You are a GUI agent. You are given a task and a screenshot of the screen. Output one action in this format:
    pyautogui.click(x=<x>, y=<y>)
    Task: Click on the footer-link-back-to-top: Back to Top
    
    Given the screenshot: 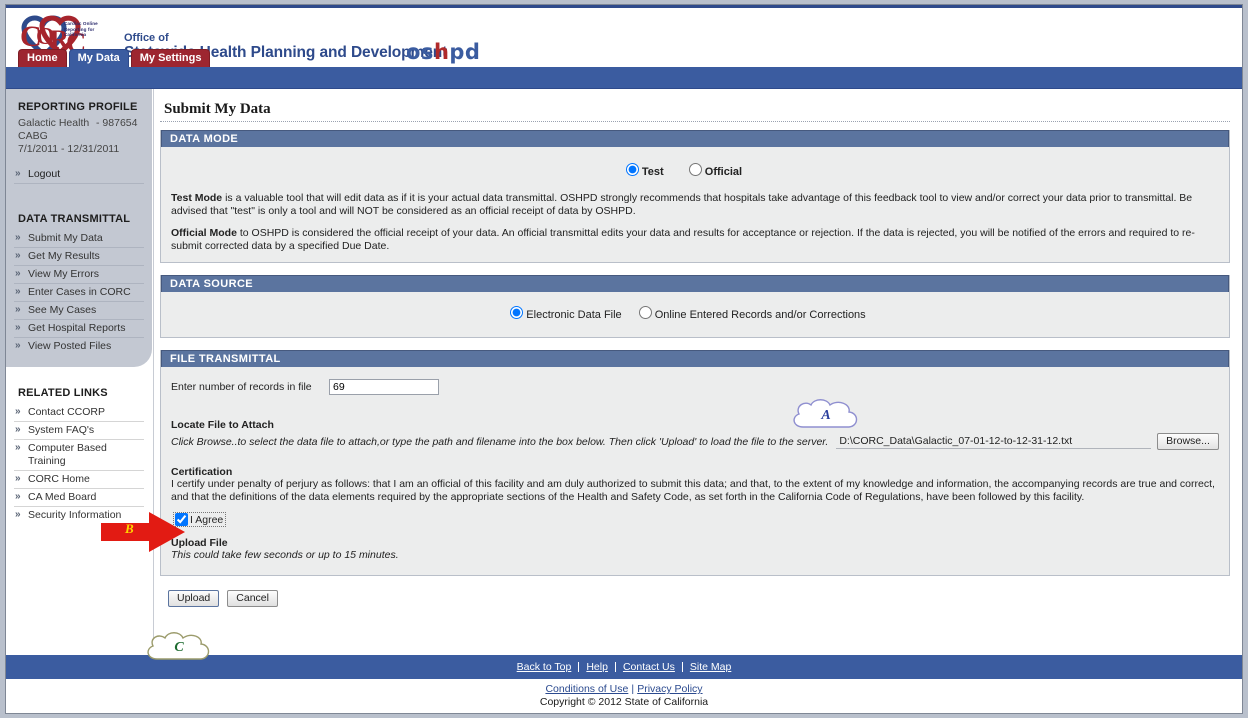 What is the action you would take?
    pyautogui.click(x=545, y=667)
    